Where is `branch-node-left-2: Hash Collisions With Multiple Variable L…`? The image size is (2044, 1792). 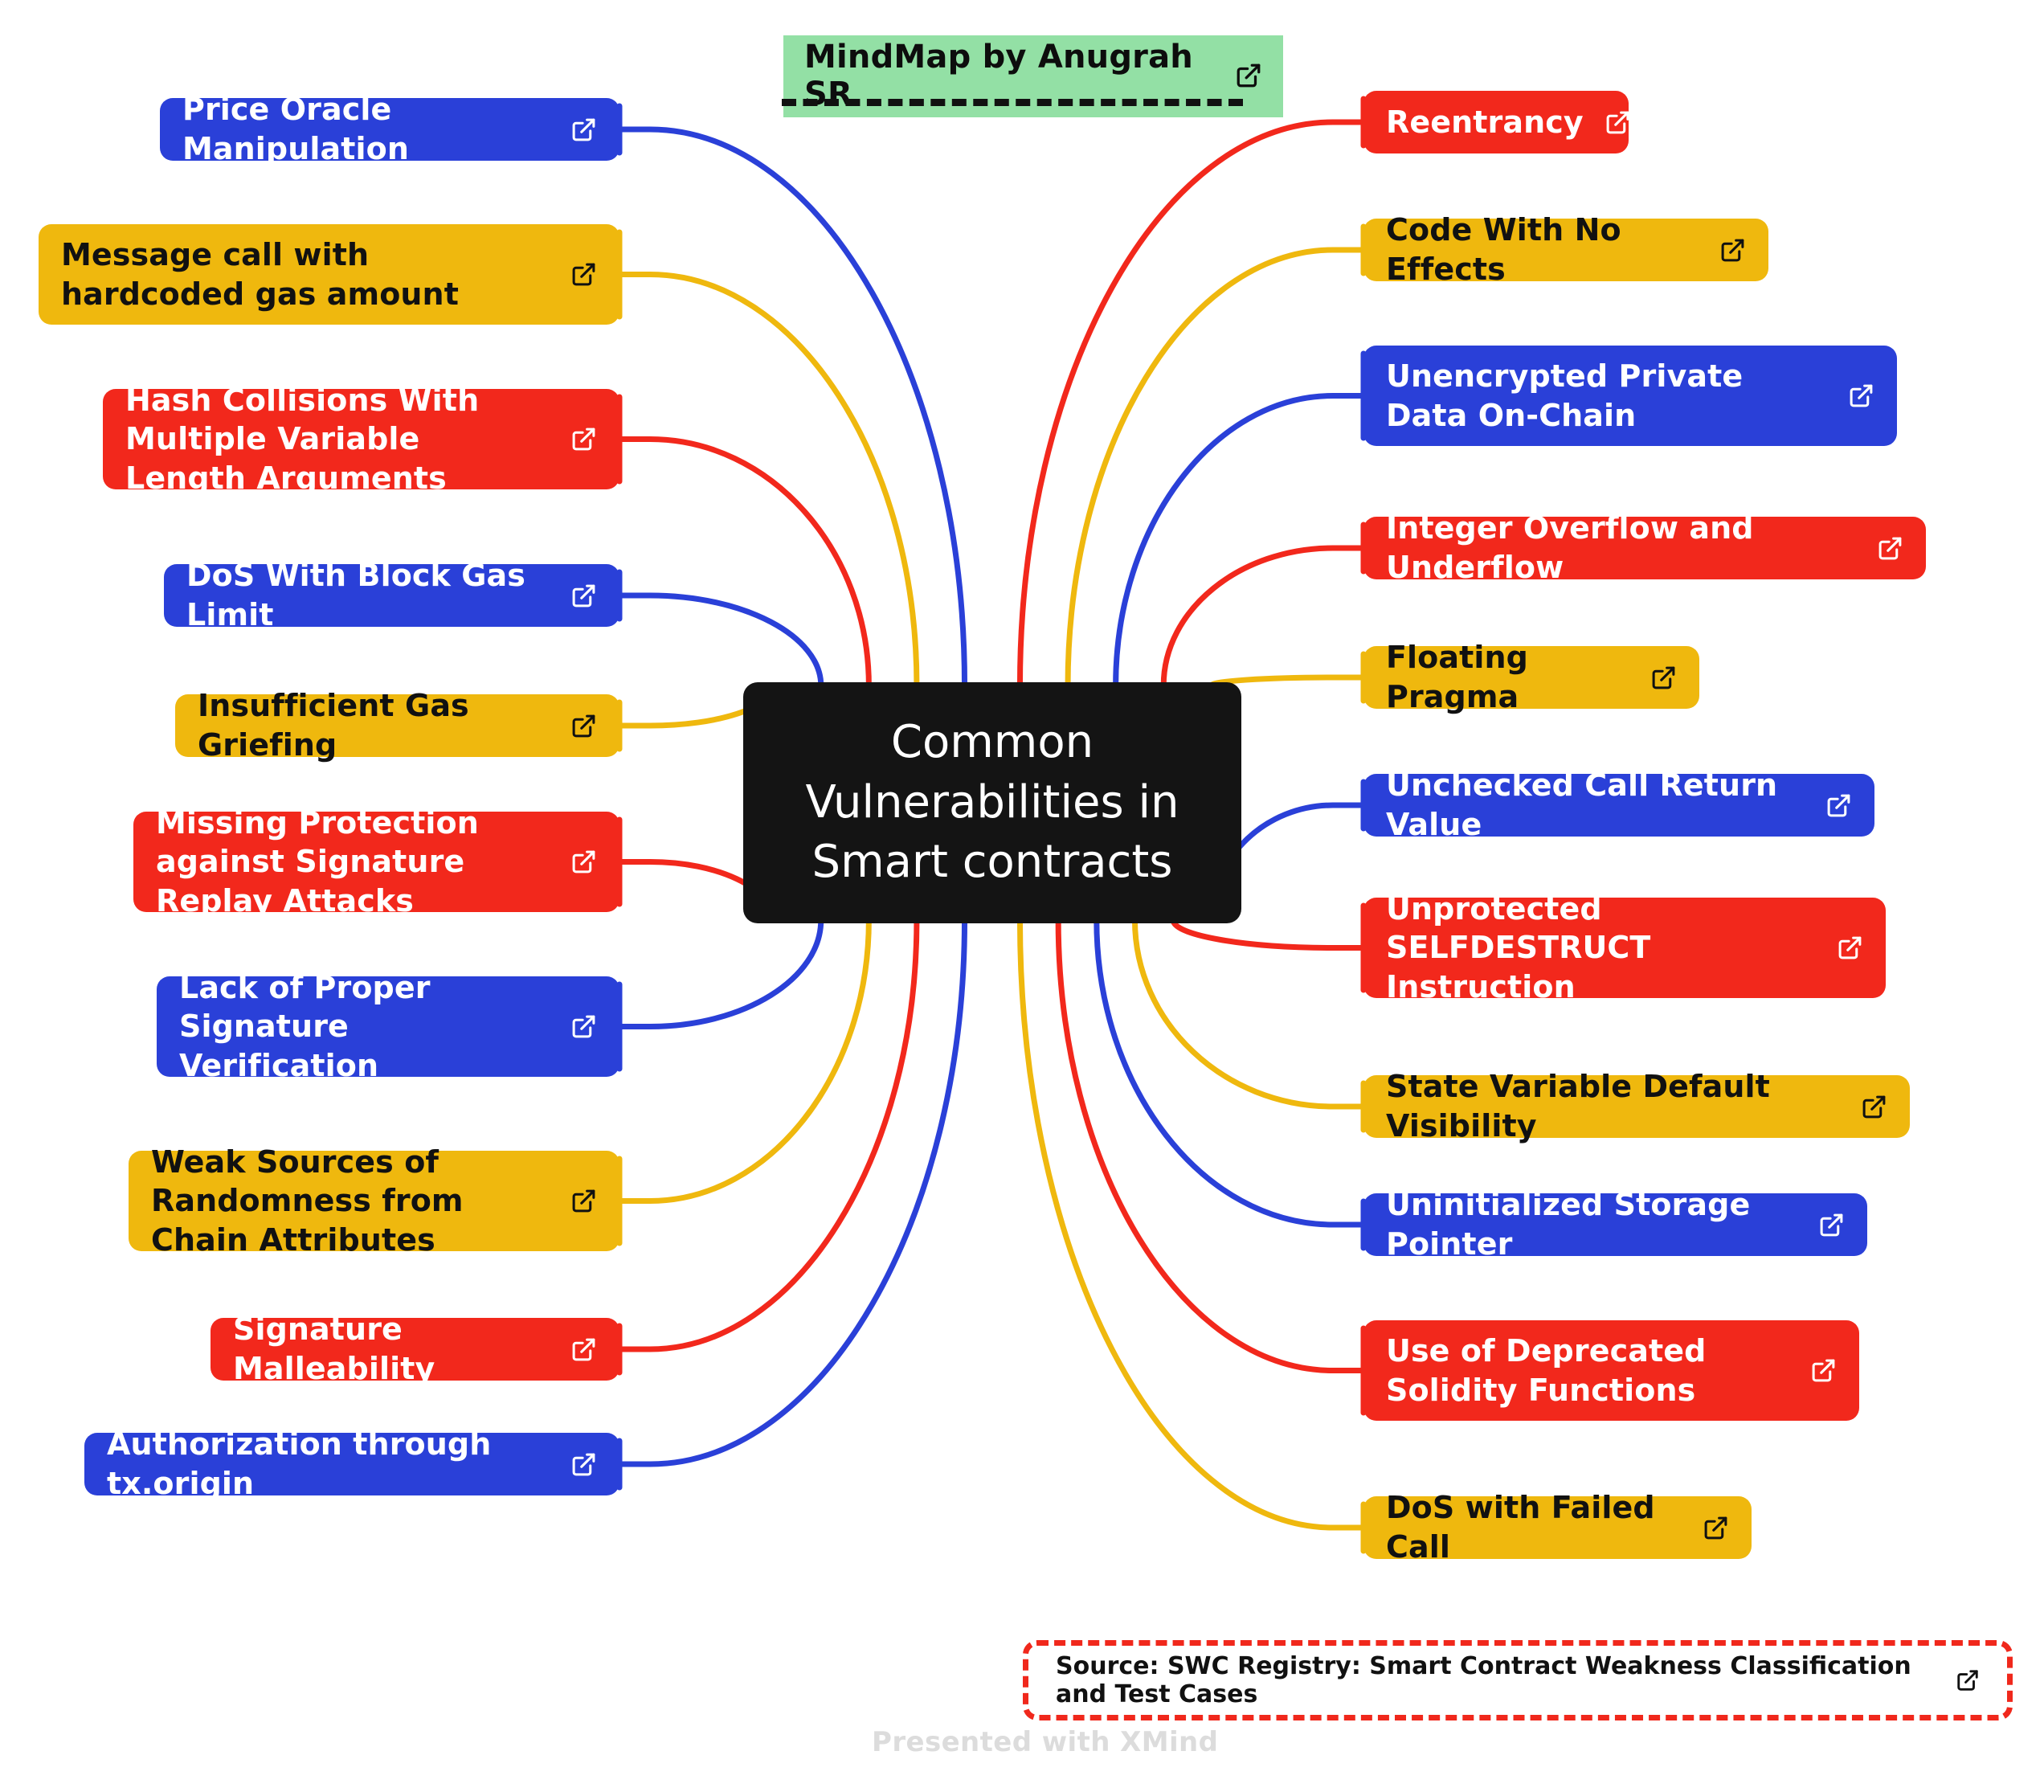
branch-node-left-2: Hash Collisions With Multiple Variable L… is located at coordinates (361, 439).